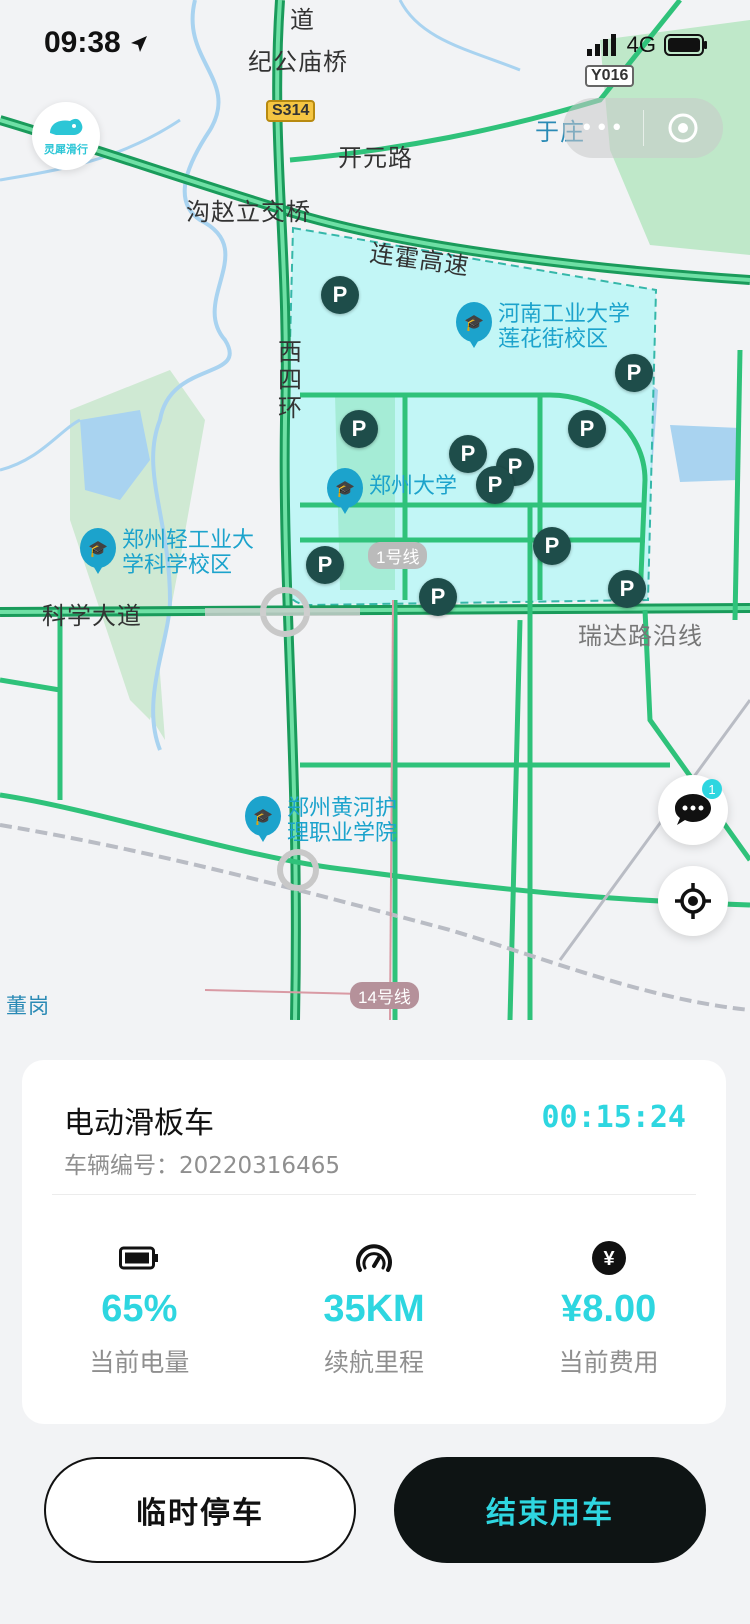 The image size is (750, 1624). I want to click on network-type: 4G, so click(641, 44).